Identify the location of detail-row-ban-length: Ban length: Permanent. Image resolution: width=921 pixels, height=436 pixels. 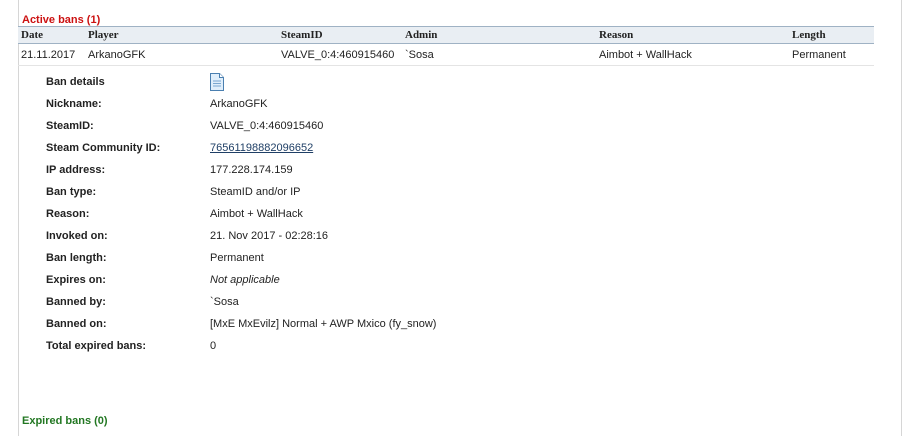
(346, 258).